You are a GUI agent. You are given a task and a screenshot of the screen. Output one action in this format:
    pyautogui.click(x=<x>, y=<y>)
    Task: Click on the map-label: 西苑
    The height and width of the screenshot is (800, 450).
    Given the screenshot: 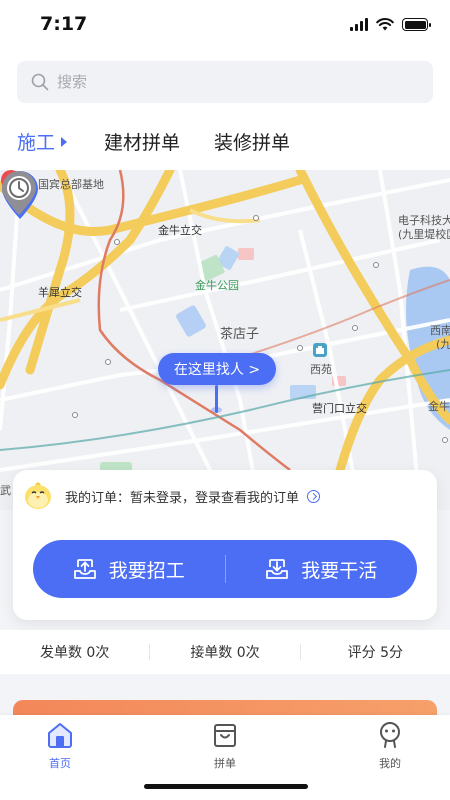 What is the action you would take?
    pyautogui.click(x=321, y=369)
    